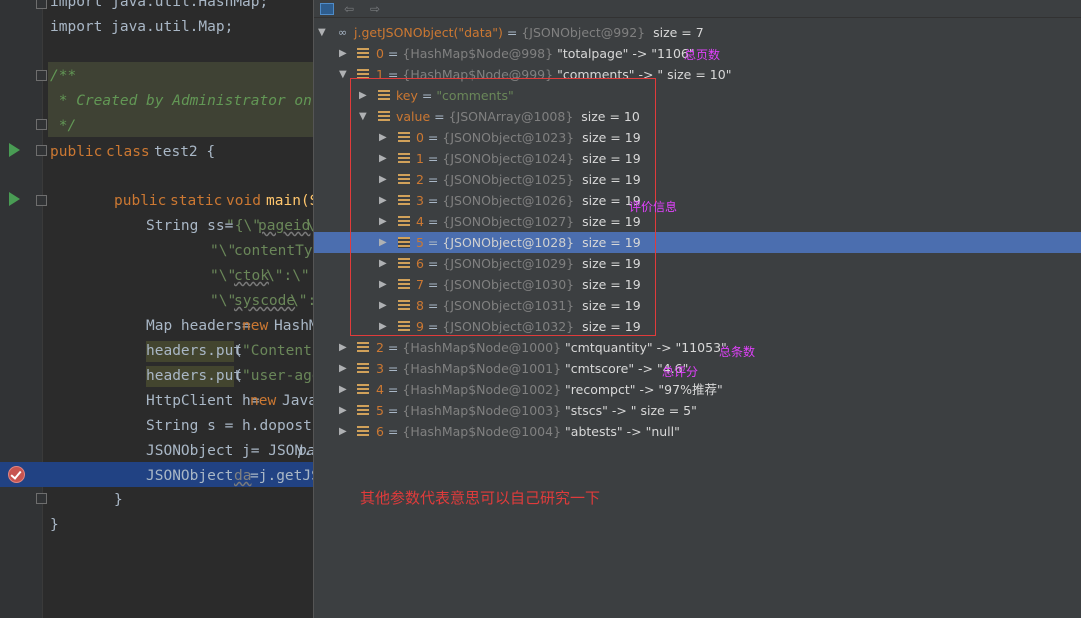 The width and height of the screenshot is (1081, 618). Describe the element at coordinates (305, 451) in the screenshot. I see `code-text: pa` at that location.